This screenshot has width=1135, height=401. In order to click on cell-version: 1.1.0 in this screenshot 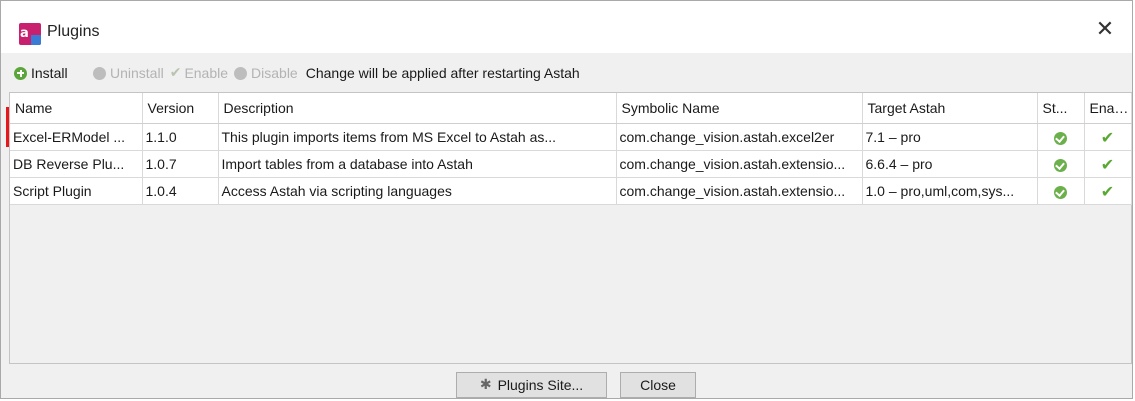, I will do `click(180, 137)`.